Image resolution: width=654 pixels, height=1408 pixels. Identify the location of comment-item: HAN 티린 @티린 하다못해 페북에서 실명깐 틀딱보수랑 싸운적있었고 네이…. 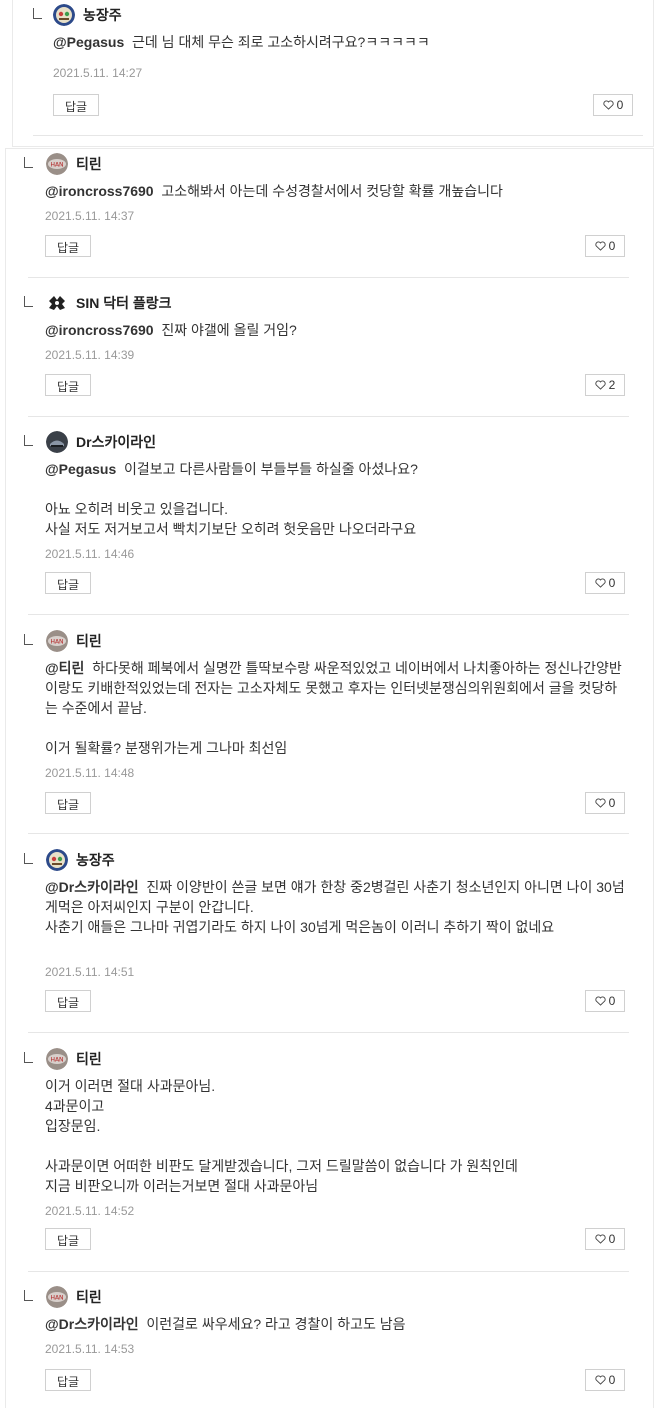
(329, 730).